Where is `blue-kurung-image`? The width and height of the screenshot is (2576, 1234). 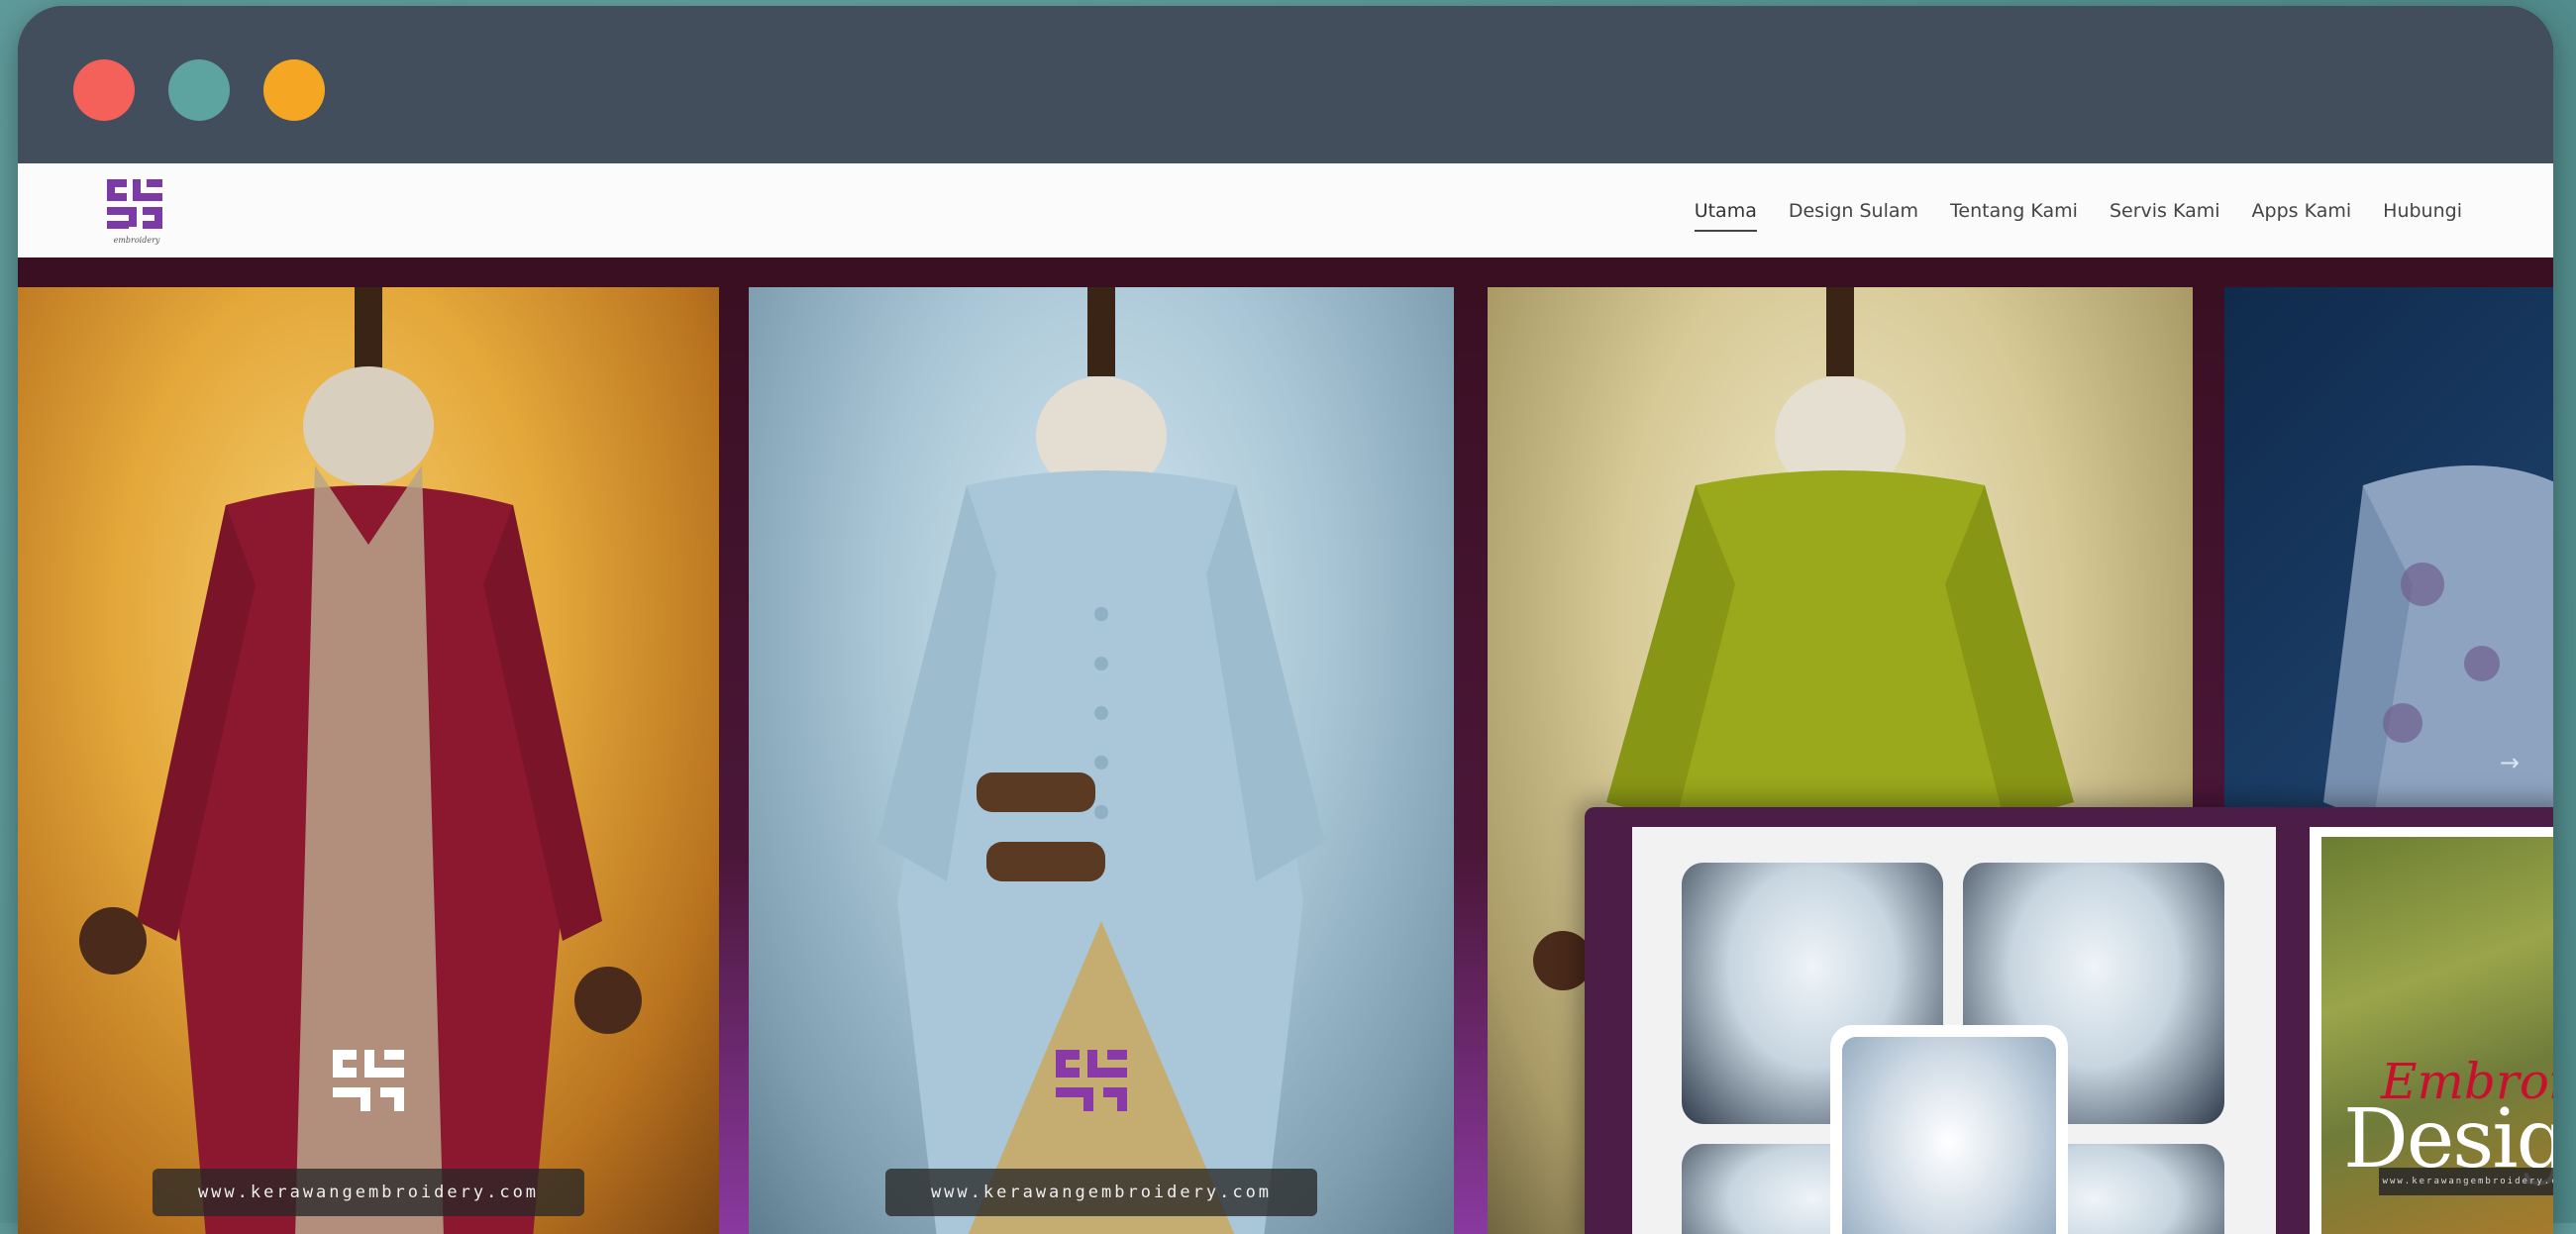 blue-kurung-image is located at coordinates (1101, 761).